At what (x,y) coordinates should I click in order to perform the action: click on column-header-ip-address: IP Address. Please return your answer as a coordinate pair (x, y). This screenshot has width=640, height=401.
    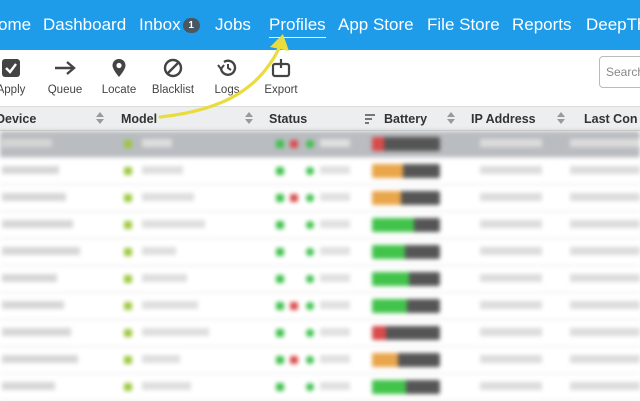
    Looking at the image, I should click on (503, 119).